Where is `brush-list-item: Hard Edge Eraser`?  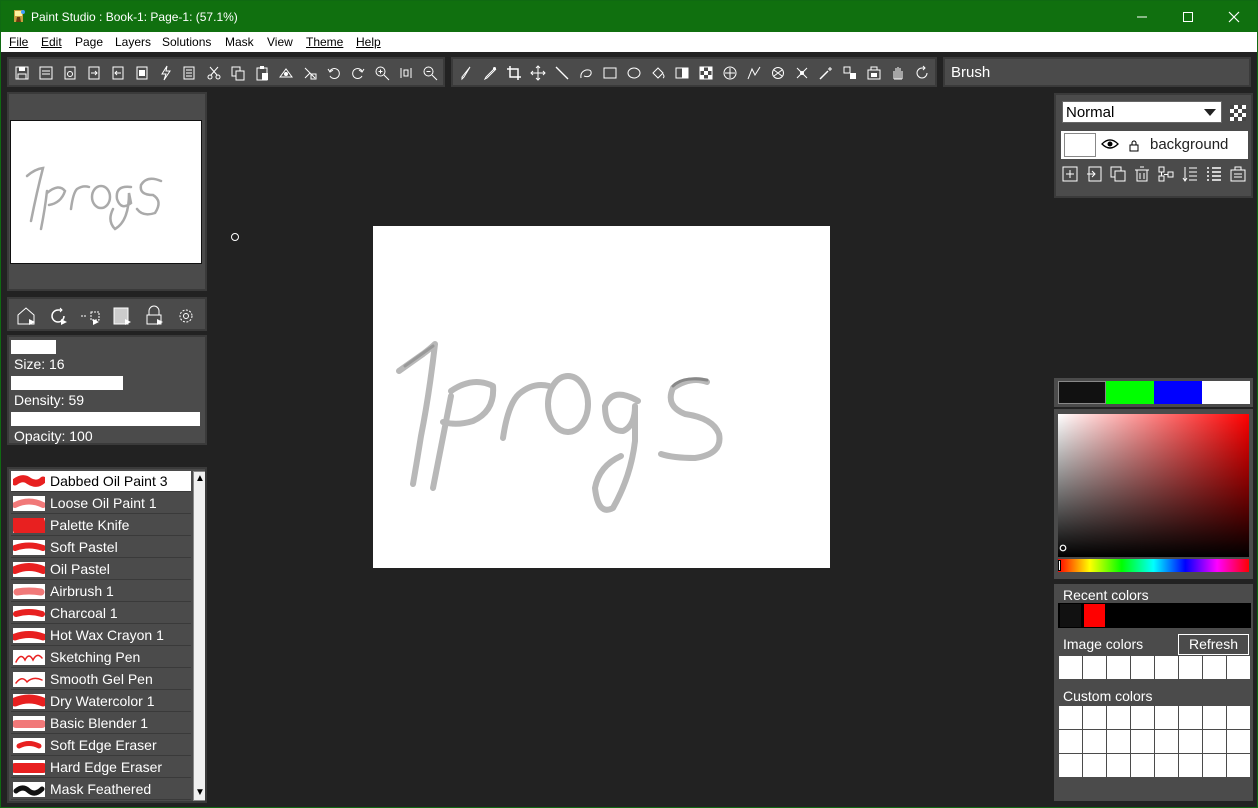 brush-list-item: Hard Edge Eraser is located at coordinates (101, 767).